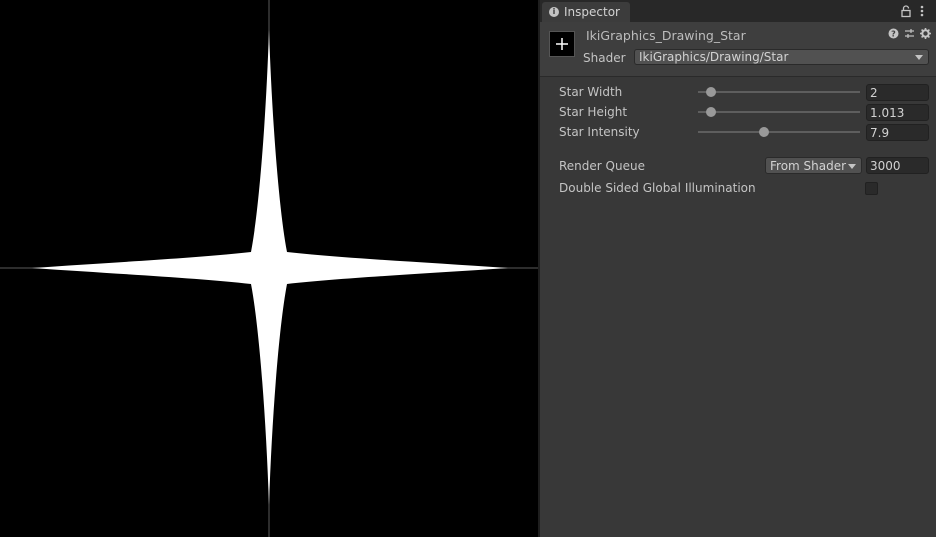  What do you see at coordinates (593, 112) in the screenshot?
I see `star-height-label: Star Height` at bounding box center [593, 112].